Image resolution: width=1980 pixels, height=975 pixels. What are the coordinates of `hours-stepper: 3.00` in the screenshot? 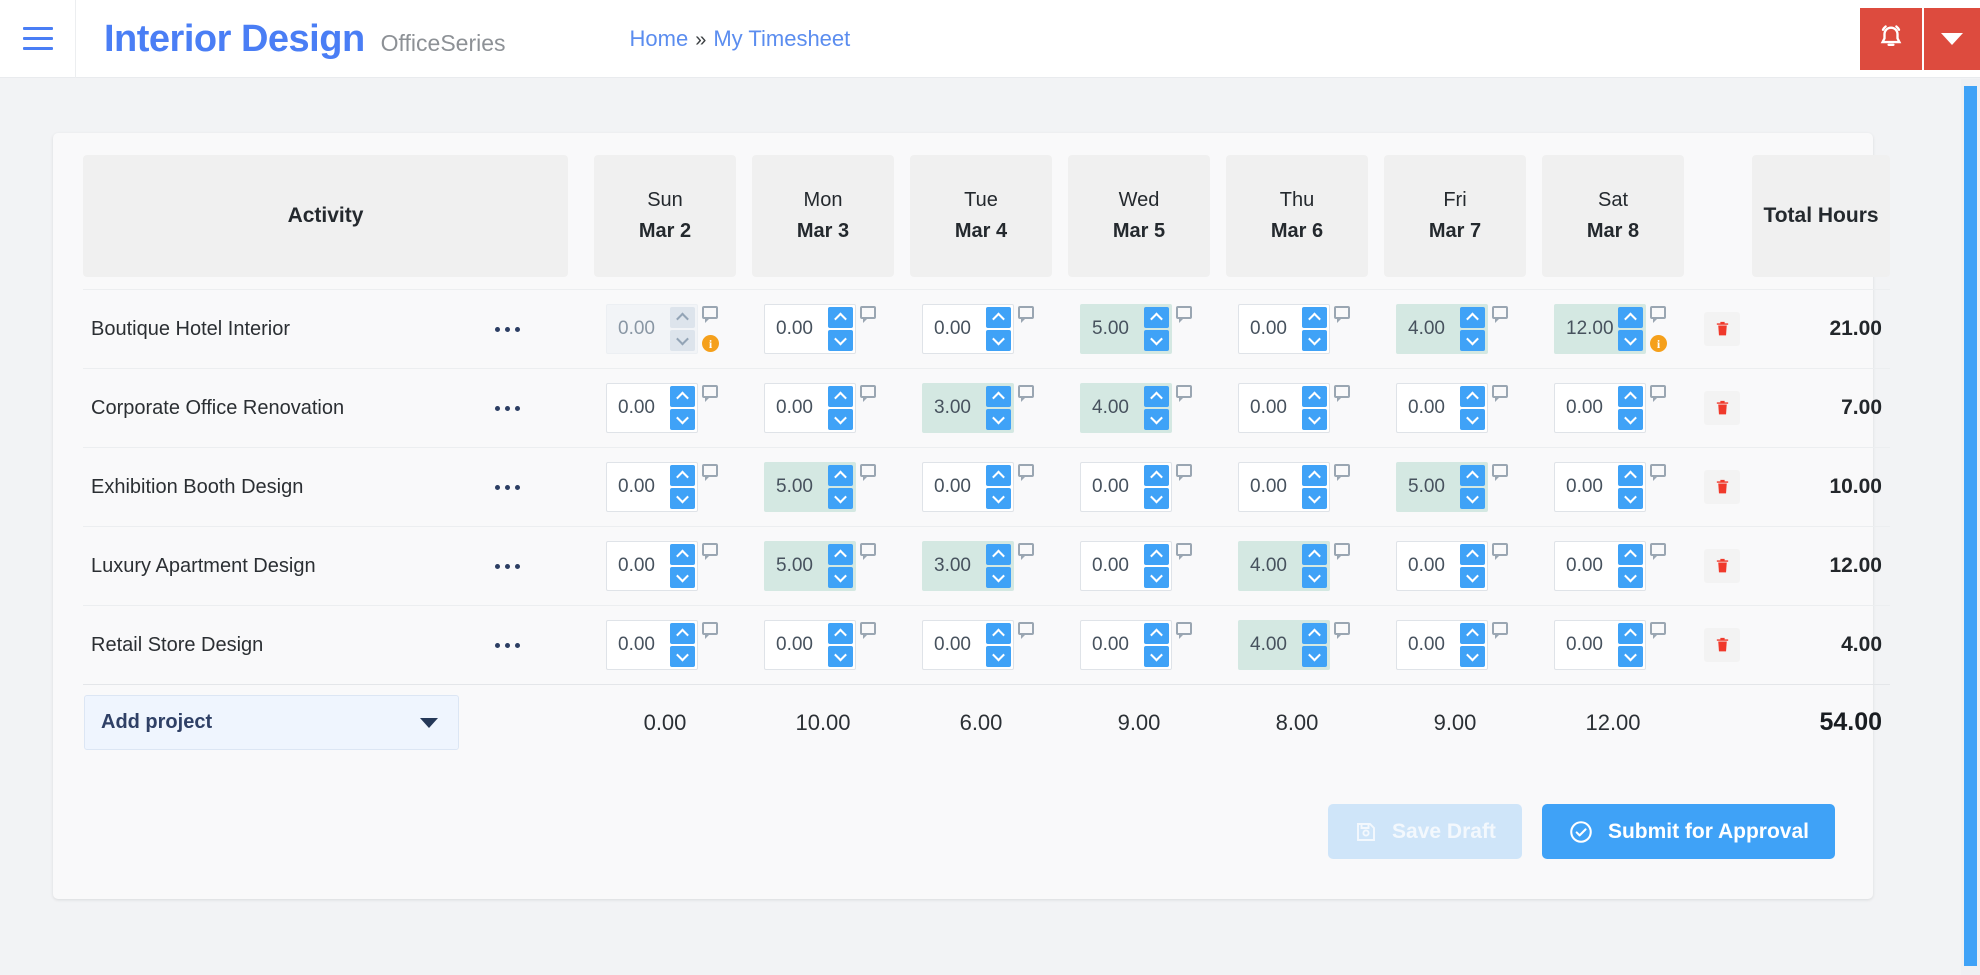 It's located at (968, 566).